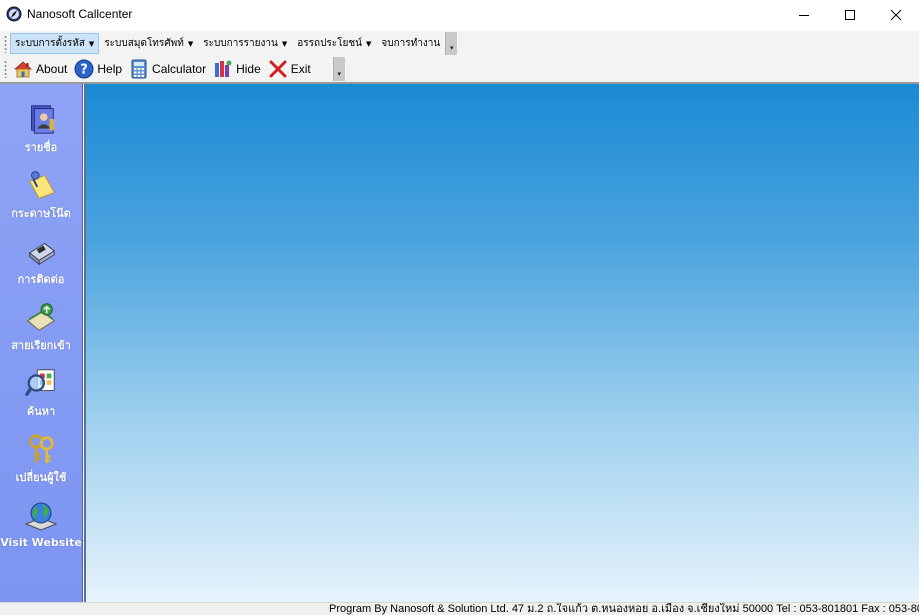  I want to click on sidebar-item-notepad: กระดาษโน๊ต, so click(41, 191).